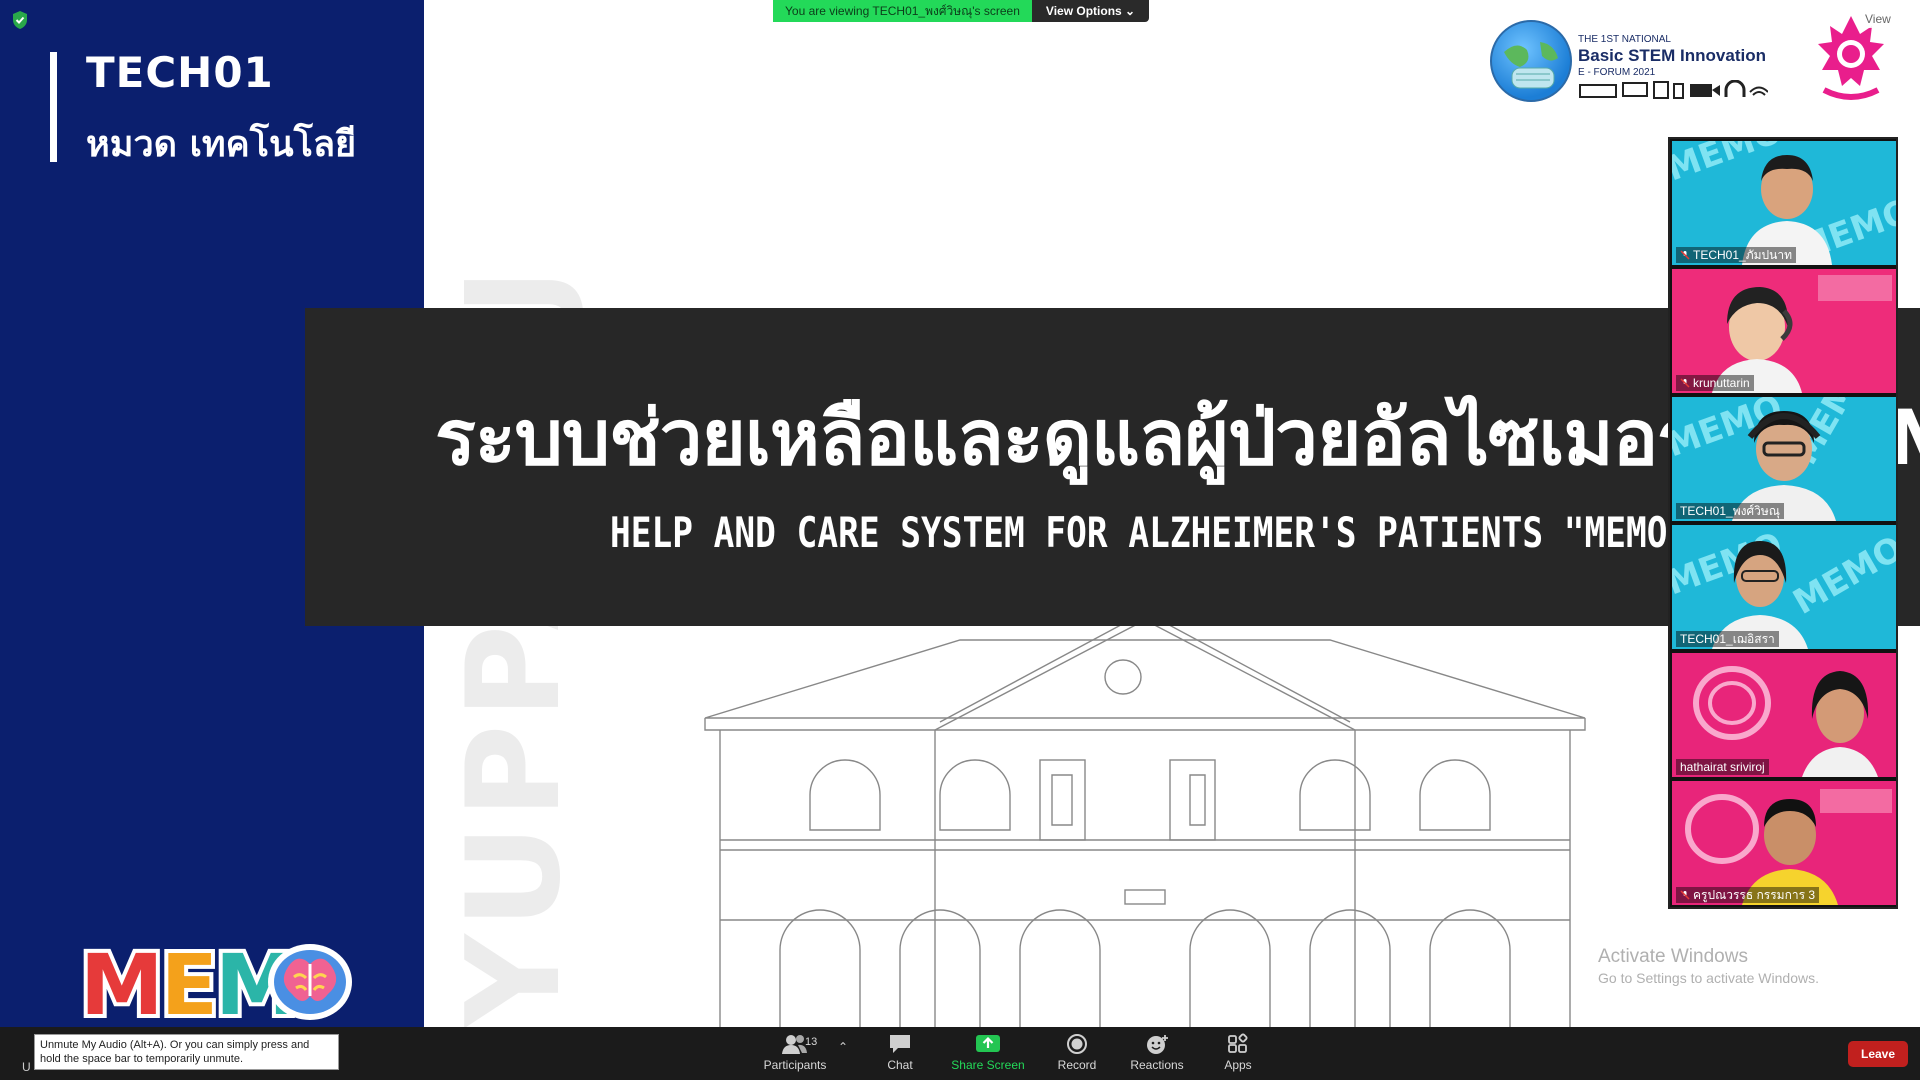 This screenshot has height=1080, width=1920. I want to click on participants-button: 13 Participants, so click(795, 1054).